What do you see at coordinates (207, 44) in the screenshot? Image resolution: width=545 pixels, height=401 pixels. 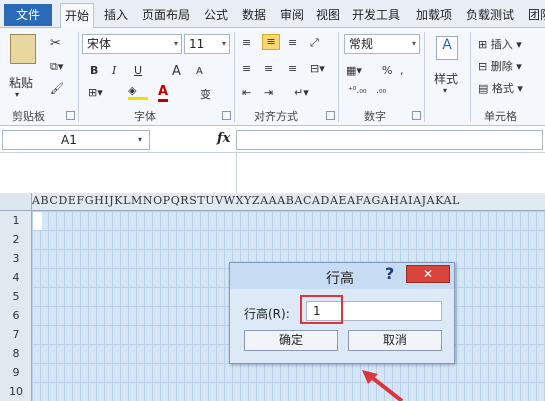 I see `font-size-select: 11 ▾` at bounding box center [207, 44].